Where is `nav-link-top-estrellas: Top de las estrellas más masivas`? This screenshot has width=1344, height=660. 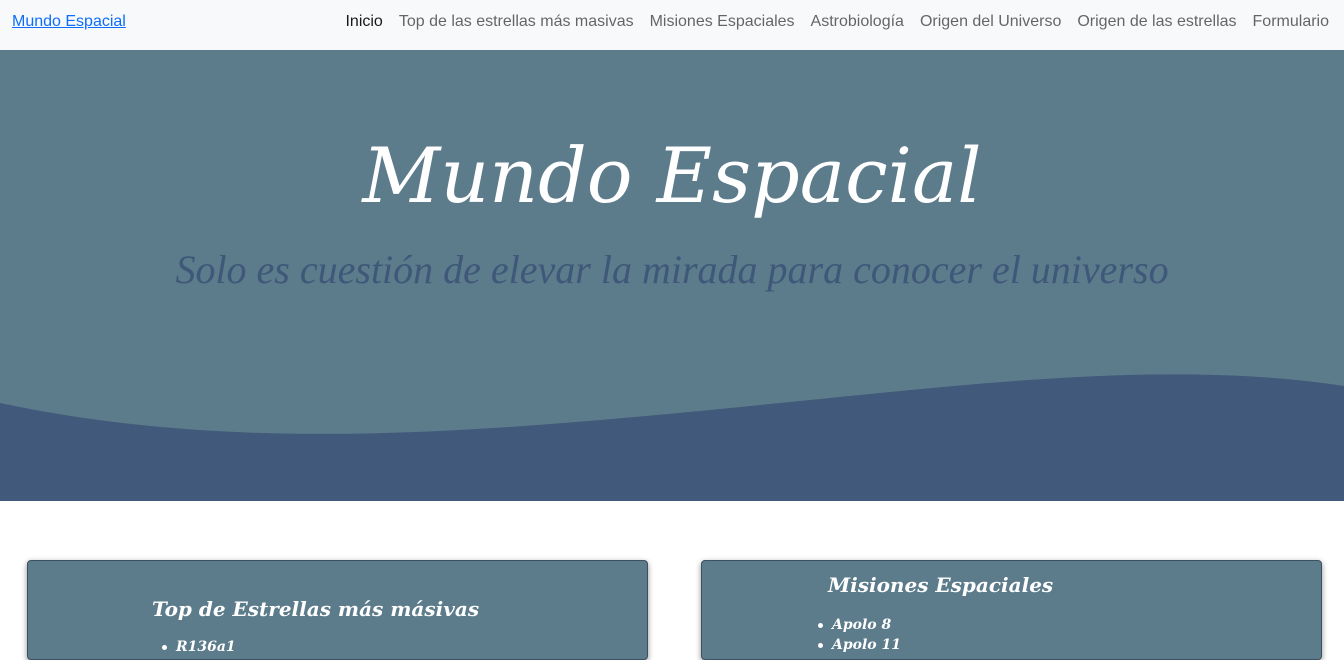 nav-link-top-estrellas: Top de las estrellas más masivas is located at coordinates (516, 22).